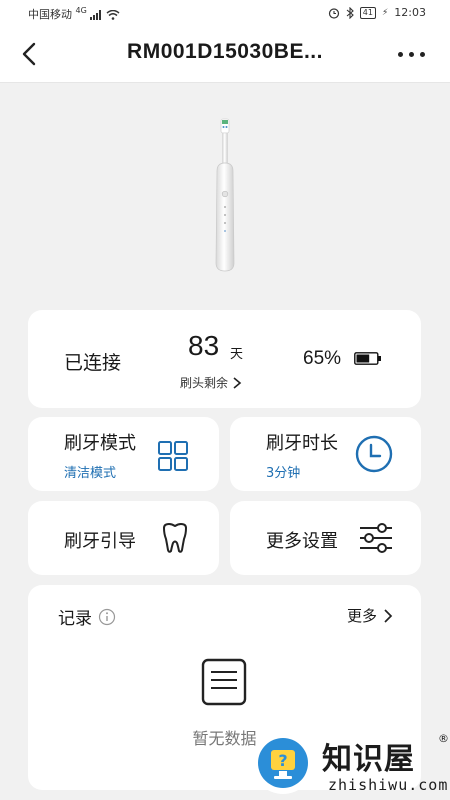  I want to click on records-header: 记录, so click(87, 616).